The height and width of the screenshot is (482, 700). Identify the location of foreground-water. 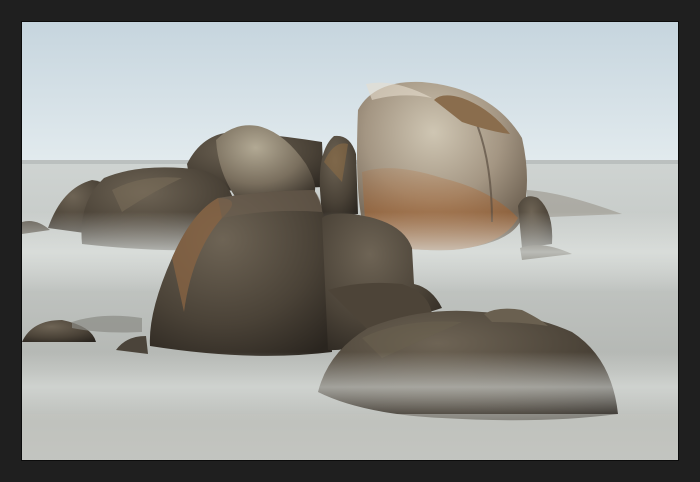
(350, 437).